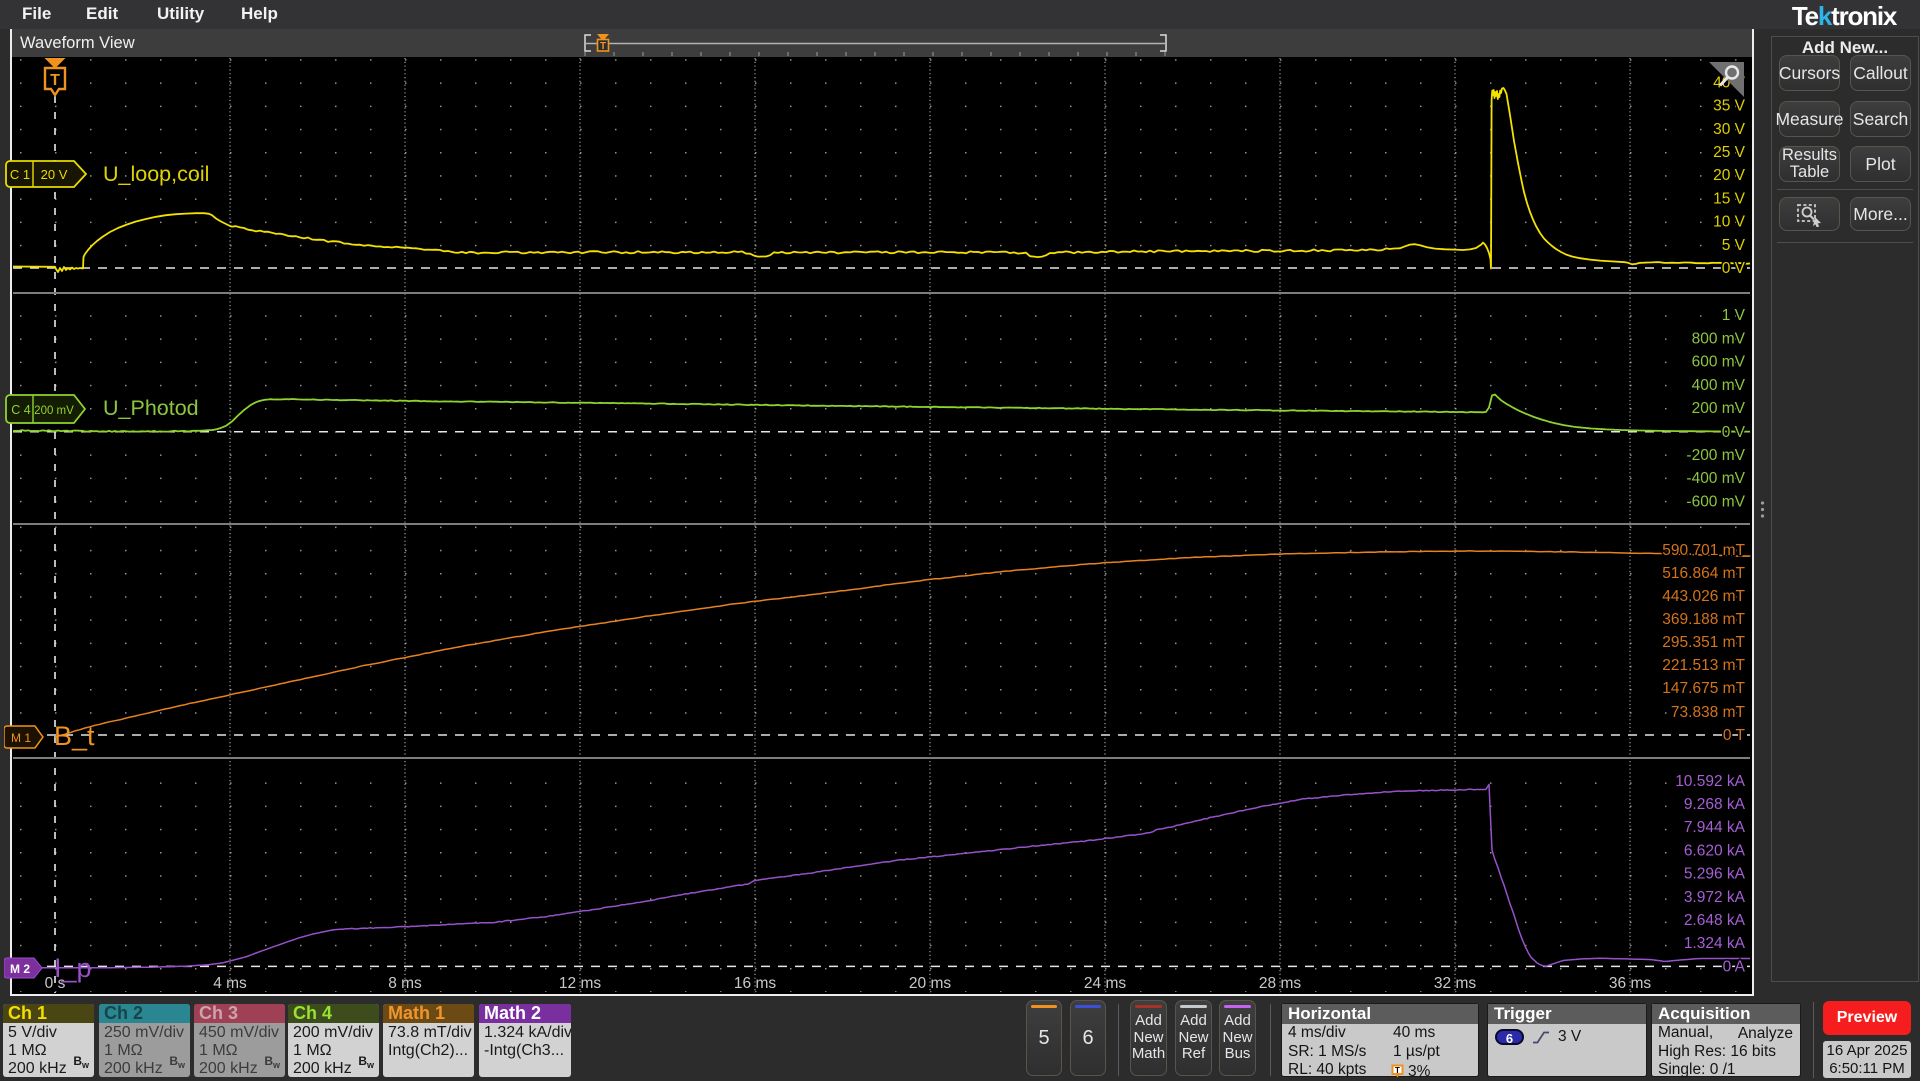 The width and height of the screenshot is (1920, 1081). Describe the element at coordinates (1715, 501) in the screenshot. I see `svg-text: -600 mV` at that location.